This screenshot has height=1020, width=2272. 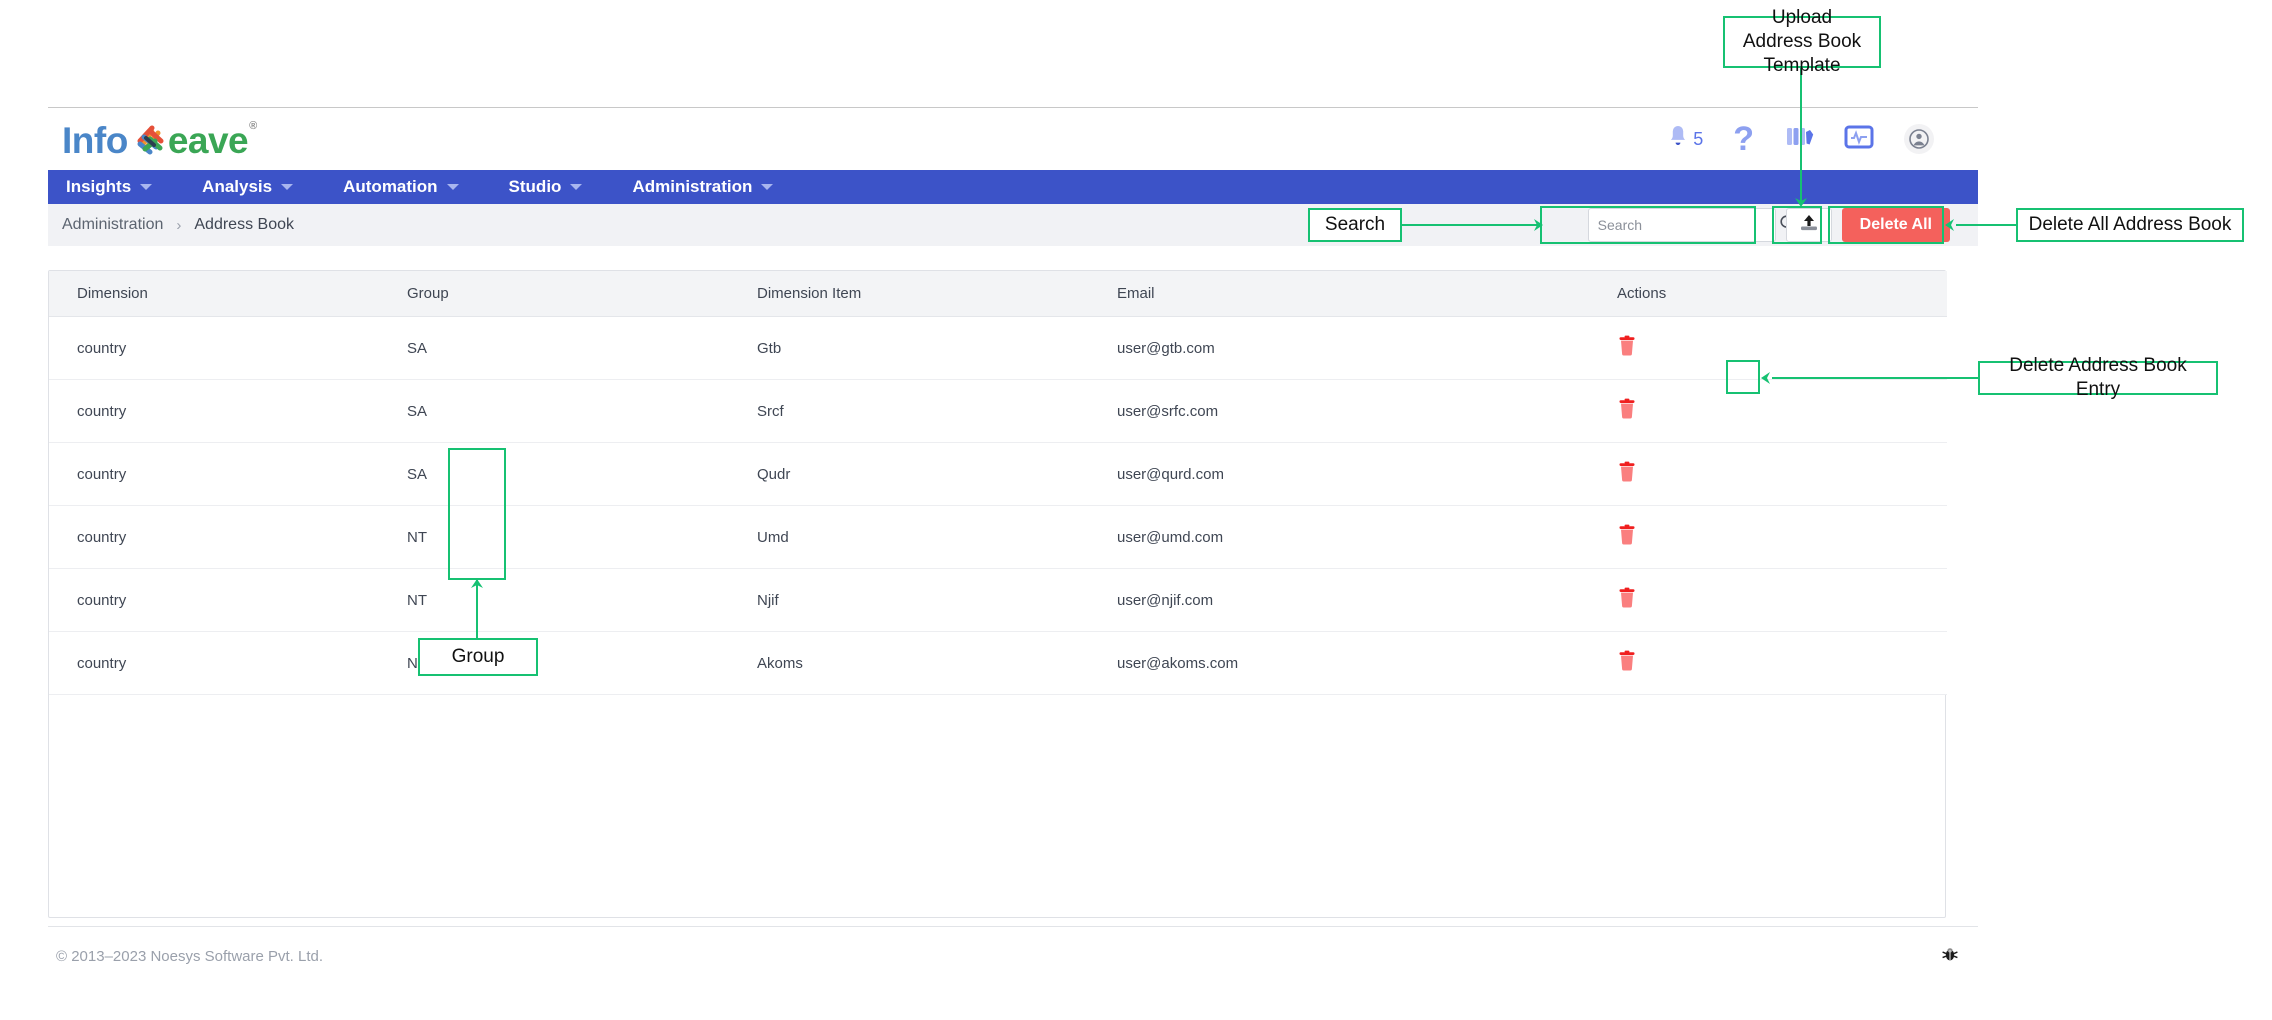 What do you see at coordinates (477, 514) in the screenshot?
I see `annotation-highlight-group-column` at bounding box center [477, 514].